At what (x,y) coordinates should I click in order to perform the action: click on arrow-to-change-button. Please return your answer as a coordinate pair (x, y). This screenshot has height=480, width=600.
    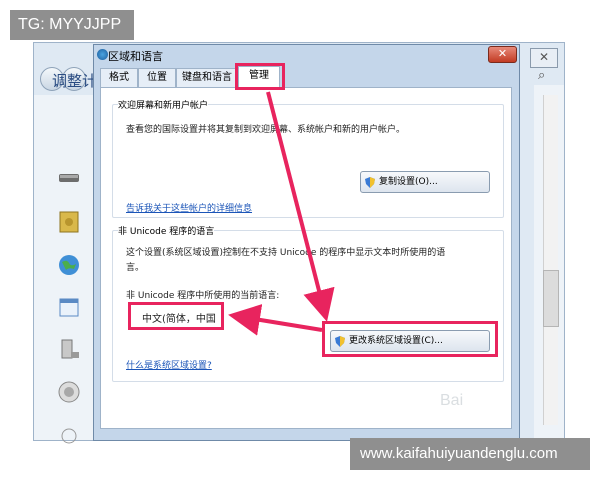
    Looking at the image, I should click on (300, 206).